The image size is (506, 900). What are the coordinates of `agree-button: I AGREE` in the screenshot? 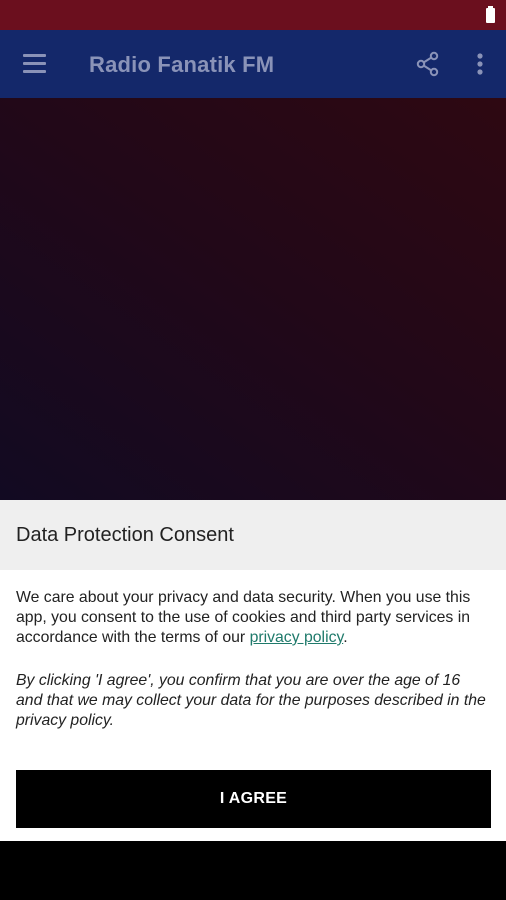 It's located at (253, 799).